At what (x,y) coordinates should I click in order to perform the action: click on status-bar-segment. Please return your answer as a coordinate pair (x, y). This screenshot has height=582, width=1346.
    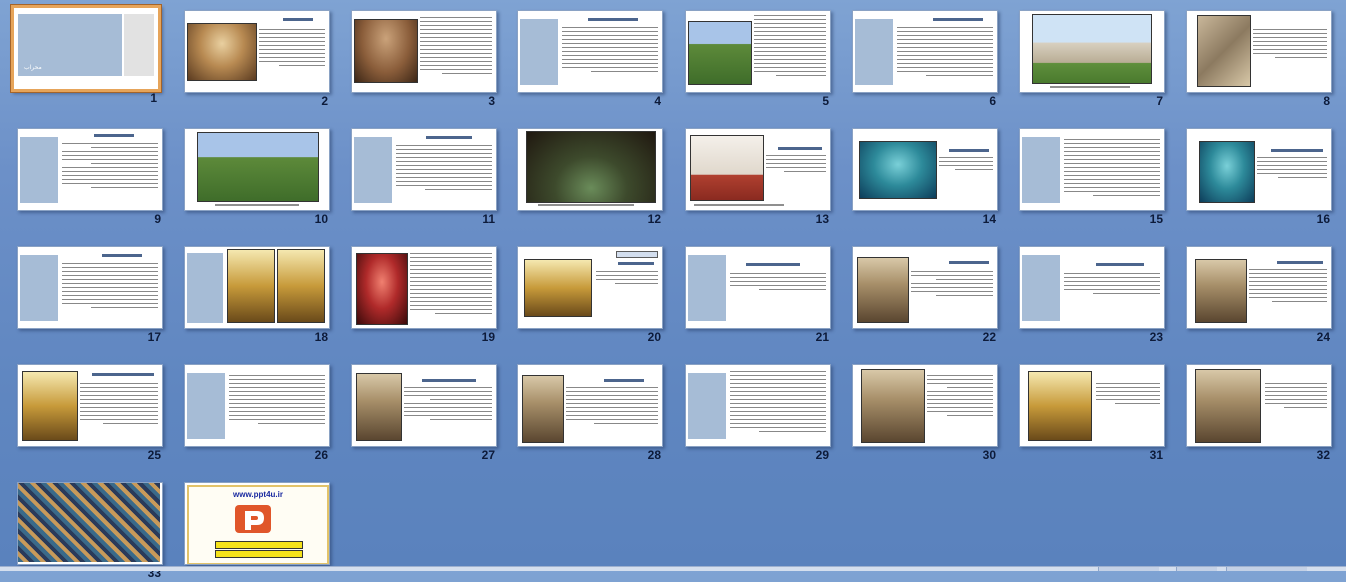
    Looking at the image, I should click on (1196, 569).